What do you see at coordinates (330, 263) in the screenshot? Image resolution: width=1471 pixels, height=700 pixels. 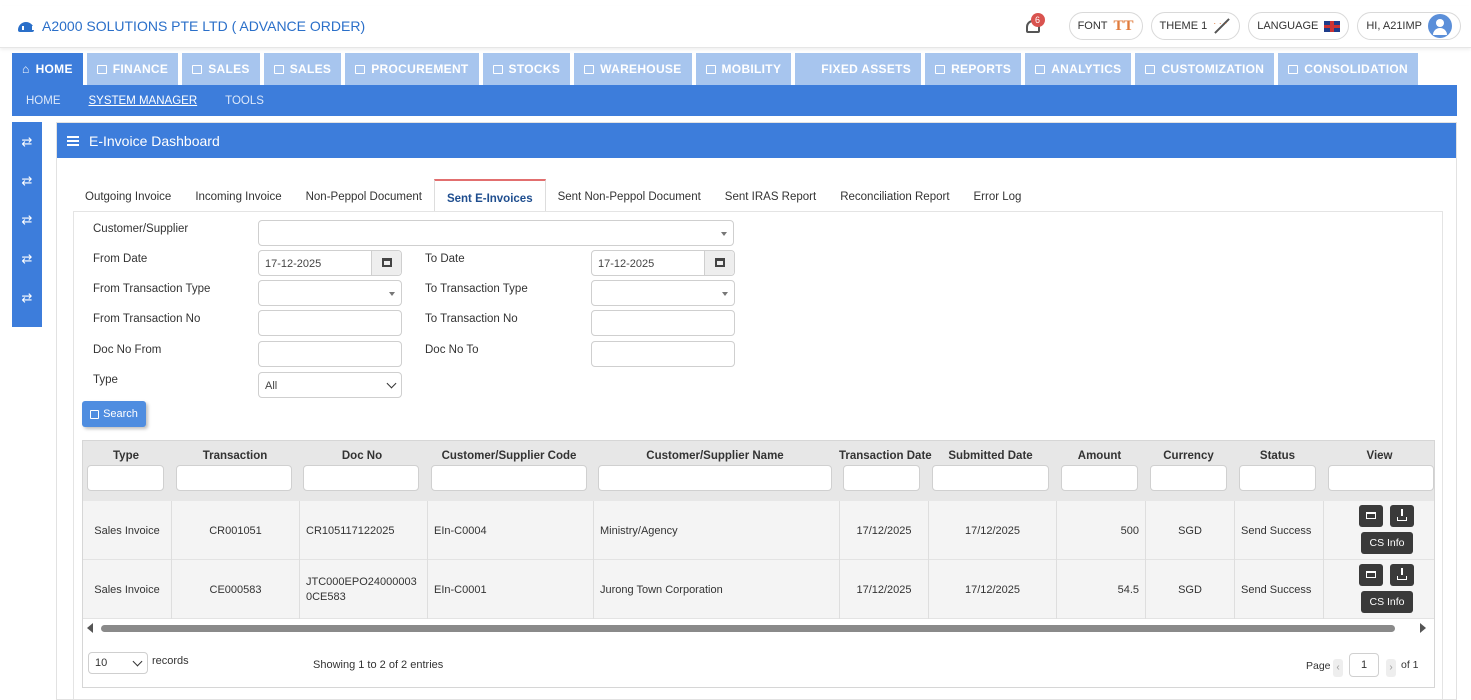 I see `from-date-input: 17-12-2025` at bounding box center [330, 263].